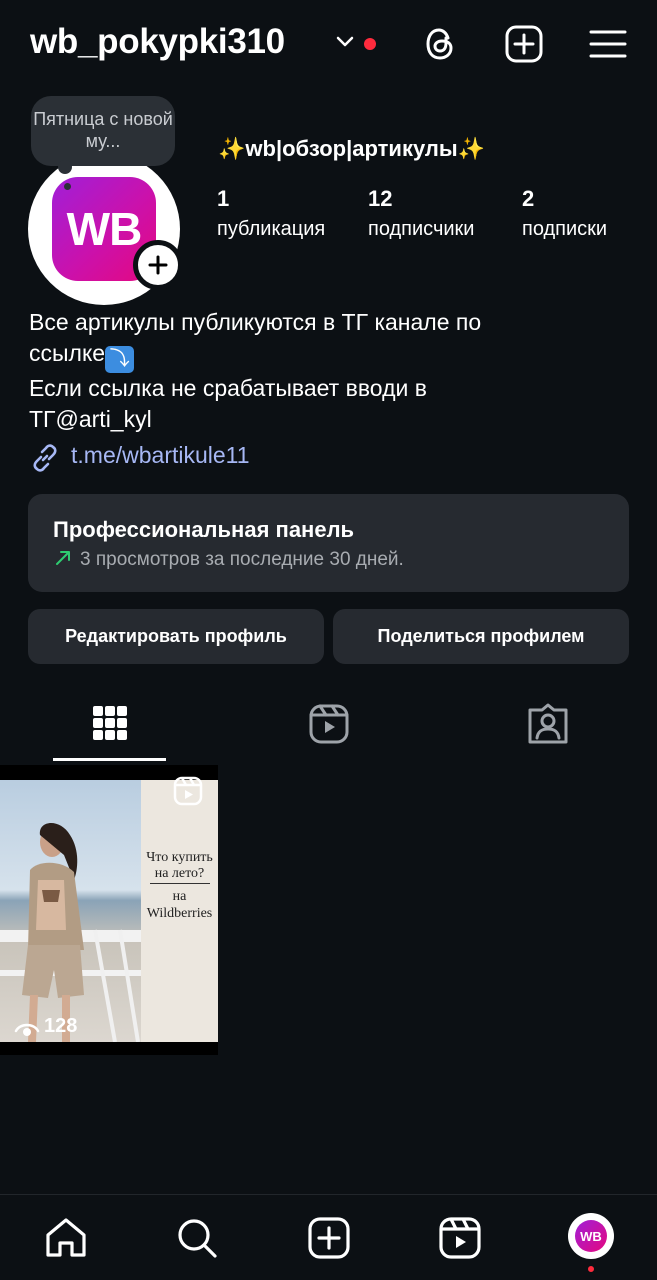 This screenshot has height=1280, width=657. Describe the element at coordinates (65, 167) in the screenshot. I see `note-tail` at that location.